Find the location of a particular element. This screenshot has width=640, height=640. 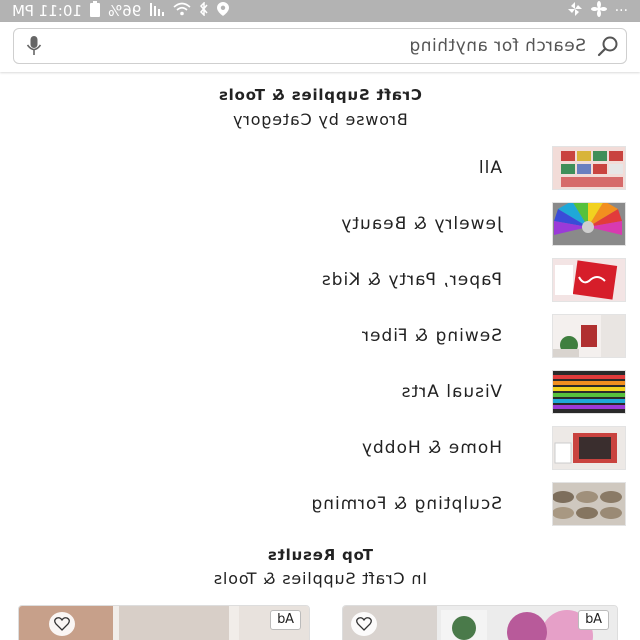

category-label: All is located at coordinates (489, 168).